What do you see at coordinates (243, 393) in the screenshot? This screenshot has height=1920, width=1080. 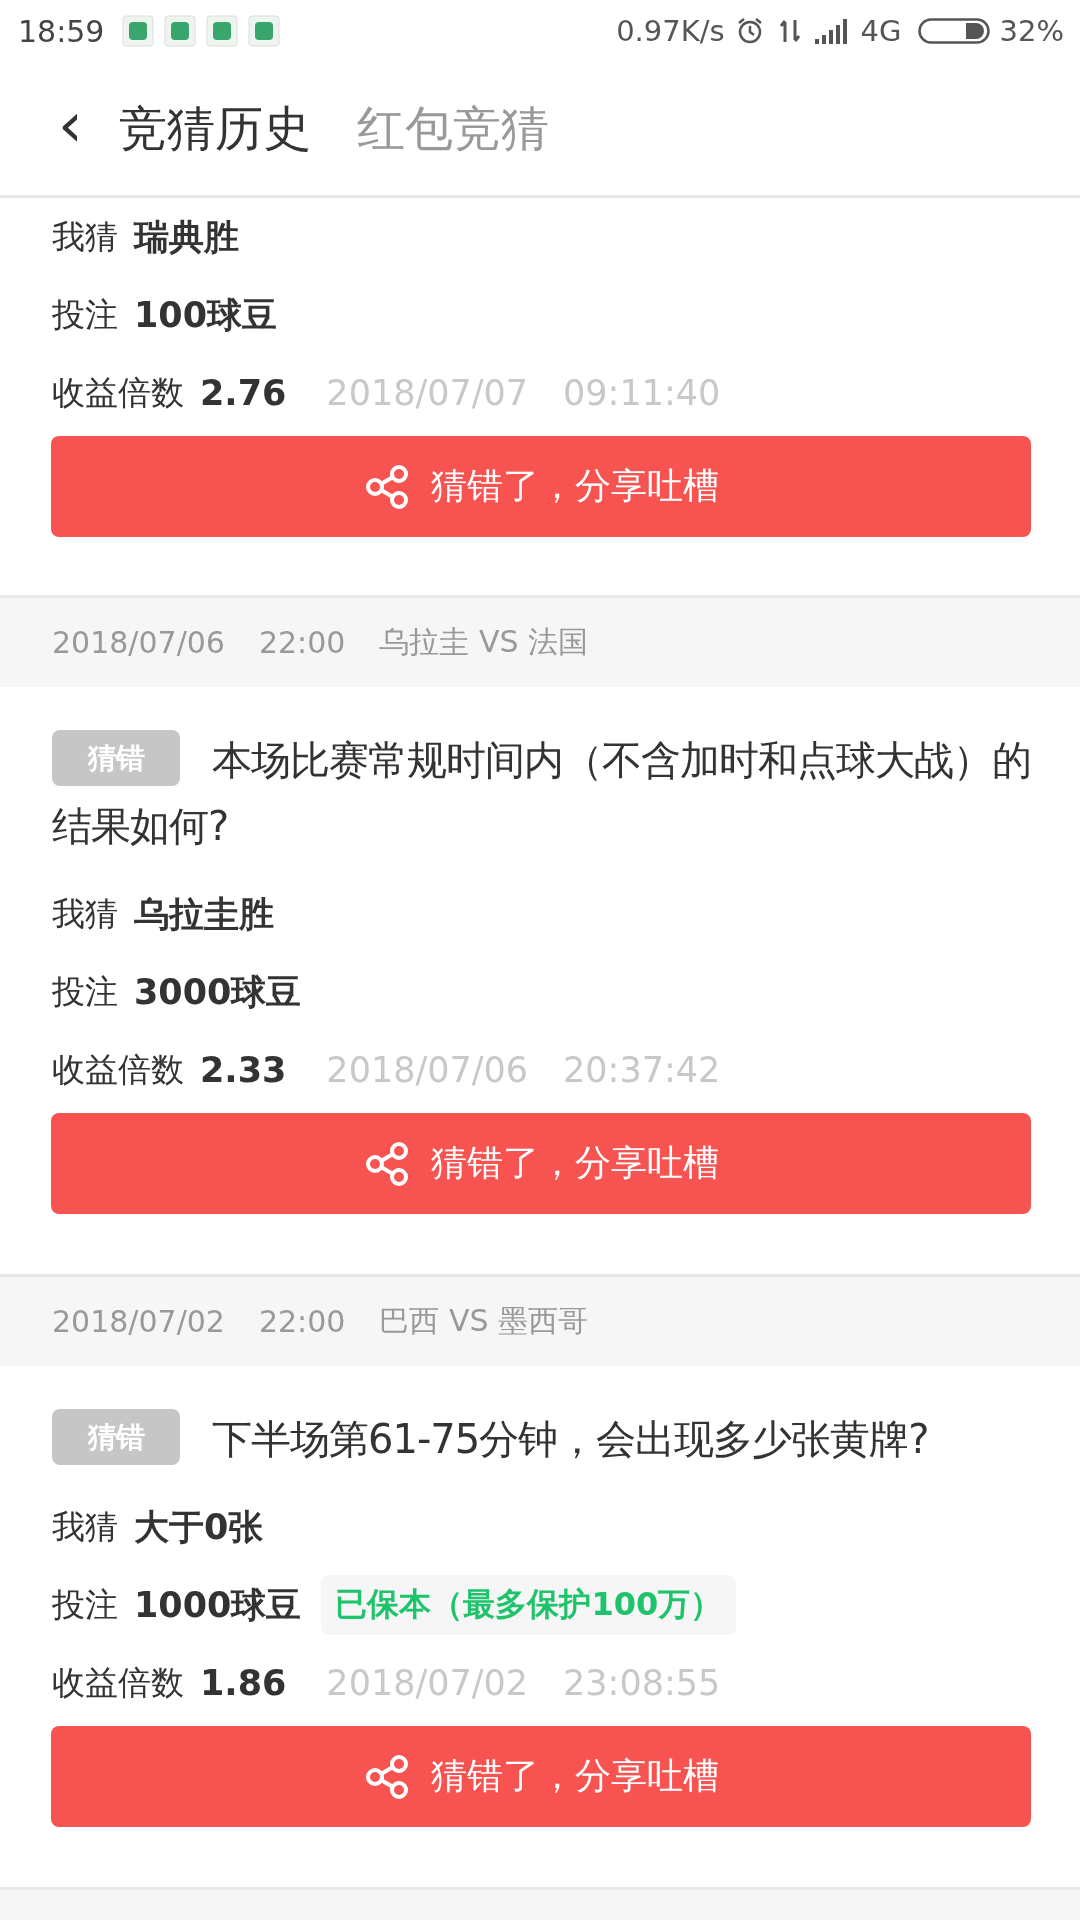 I see `odds-value: 2.76` at bounding box center [243, 393].